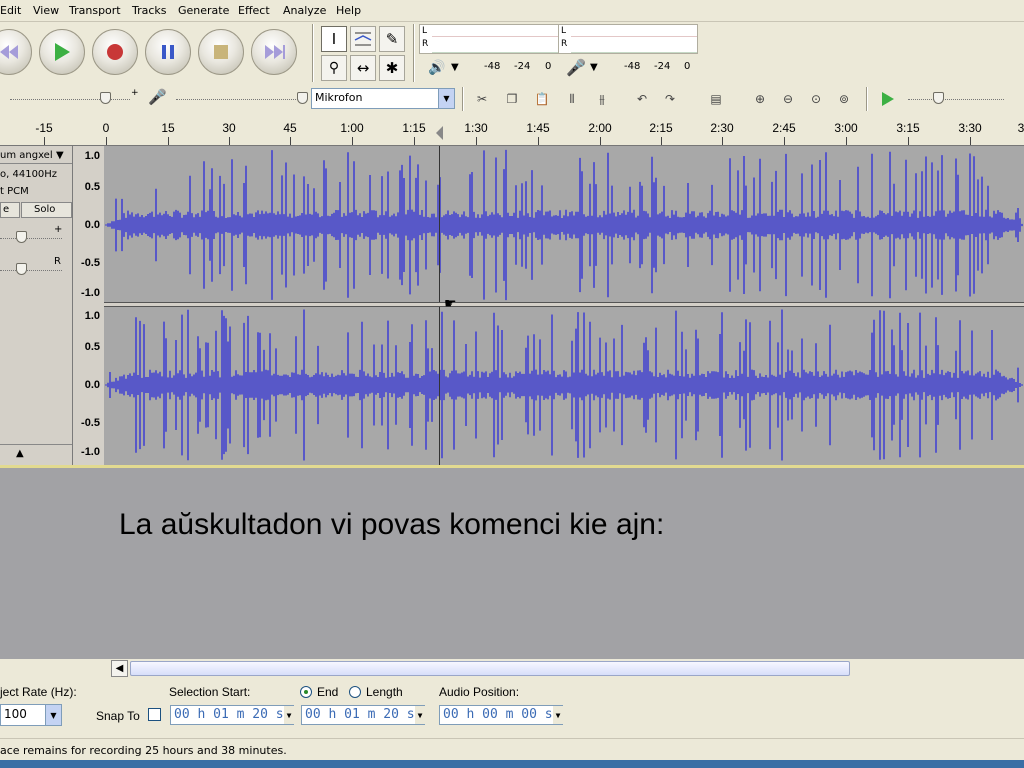  I want to click on play-at-speed-button, so click(888, 99).